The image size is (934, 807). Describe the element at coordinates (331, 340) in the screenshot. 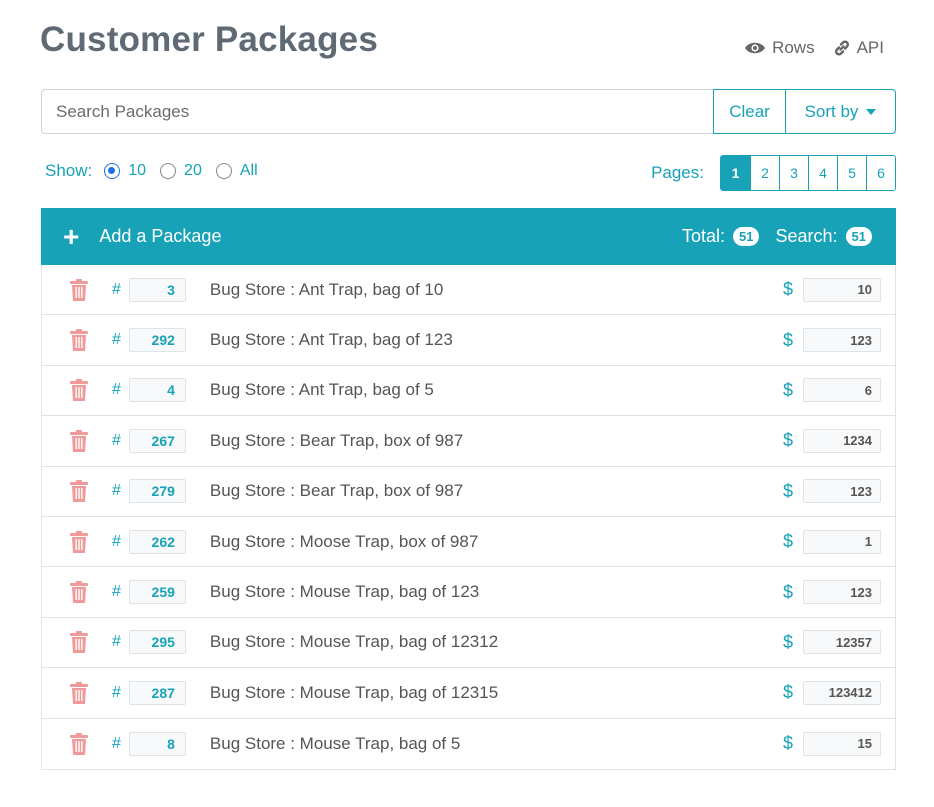

I see `package-name: Bug Store : Ant Trap, bag of 123` at that location.